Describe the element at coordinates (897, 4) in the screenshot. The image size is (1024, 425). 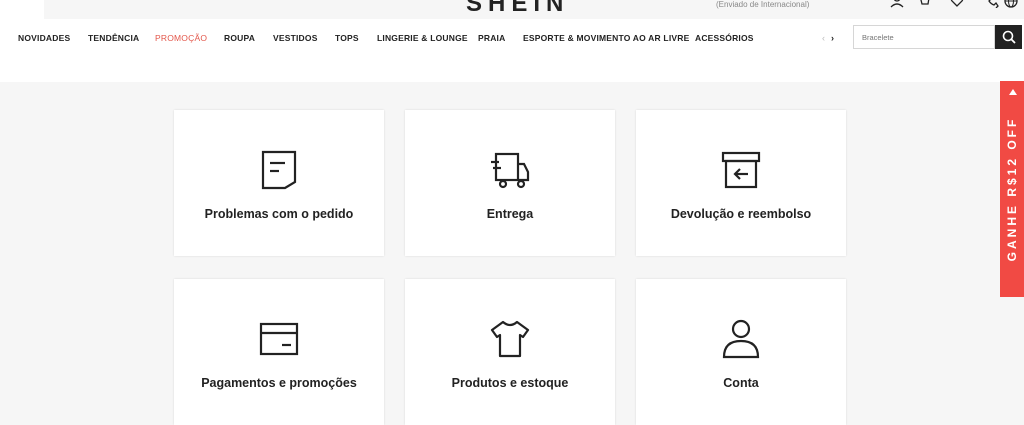
I see `user-icon` at that location.